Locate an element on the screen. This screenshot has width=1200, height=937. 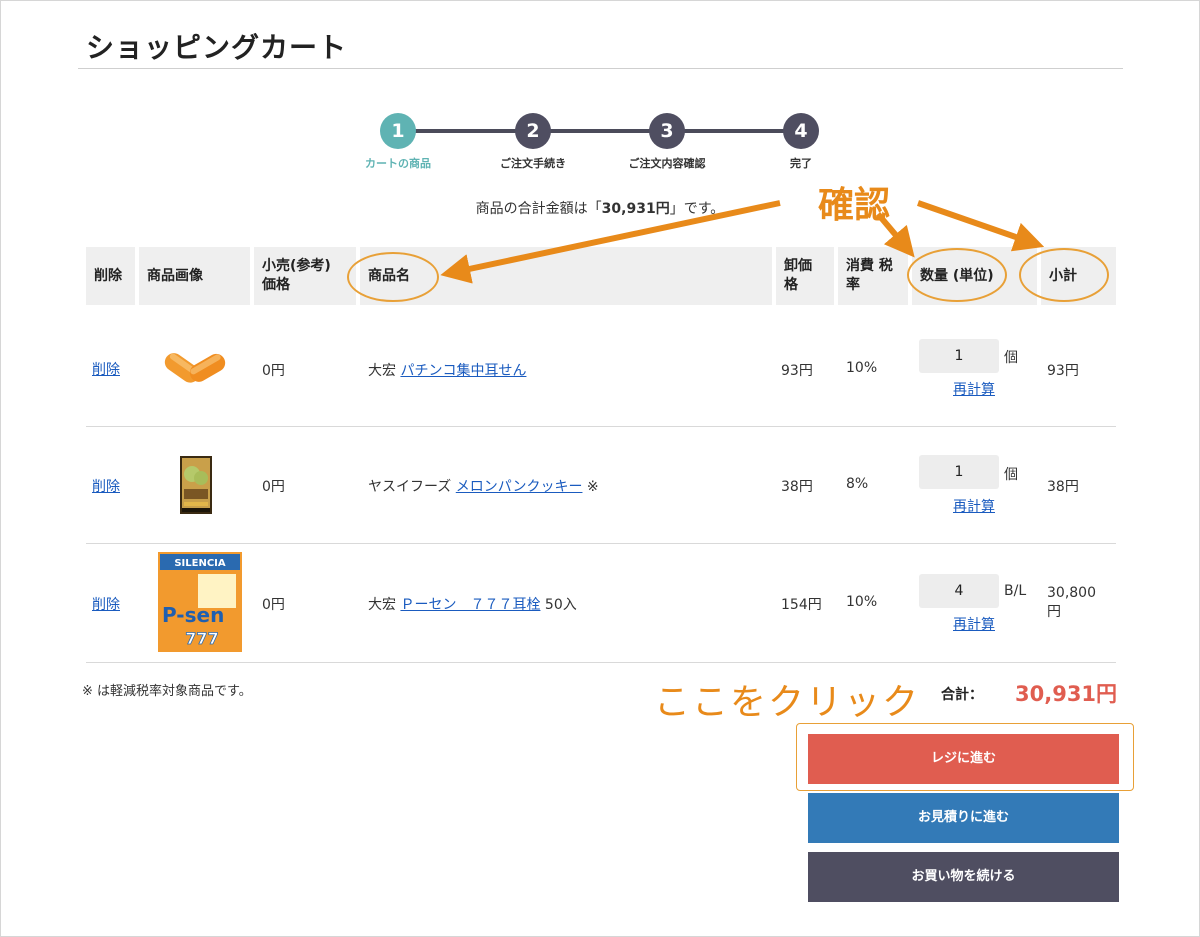
total-message-amount: 30,931円 is located at coordinates (635, 209).